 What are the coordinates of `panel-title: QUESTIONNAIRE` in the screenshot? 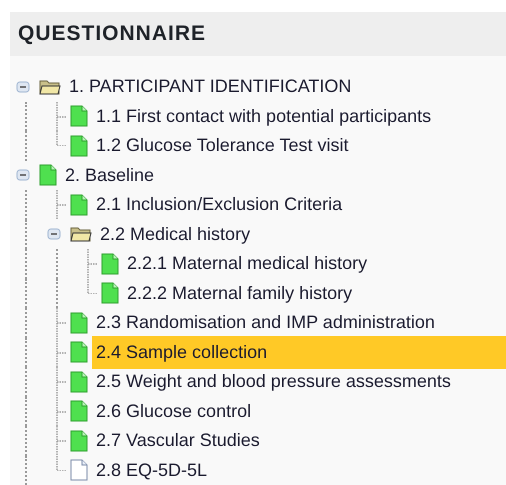 It's located at (112, 34).